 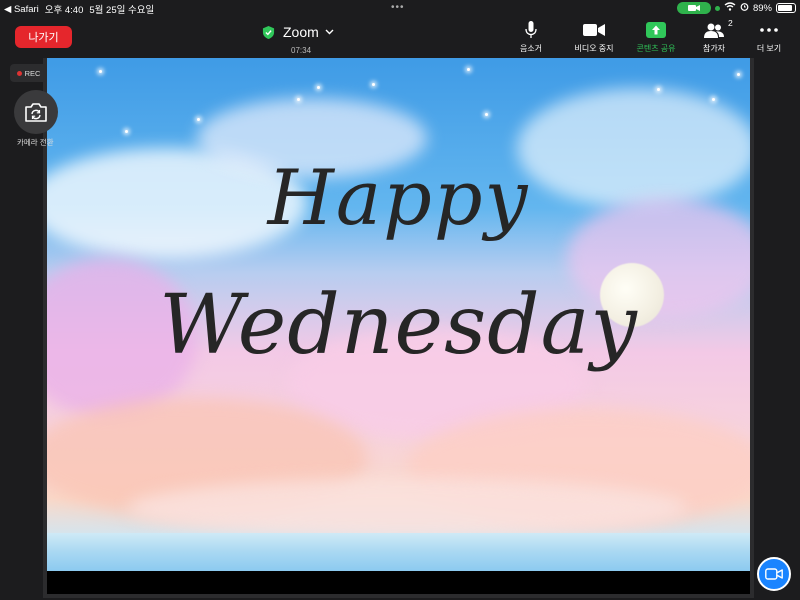 What do you see at coordinates (594, 48) in the screenshot?
I see `stop-video-label: 비디오 중지` at bounding box center [594, 48].